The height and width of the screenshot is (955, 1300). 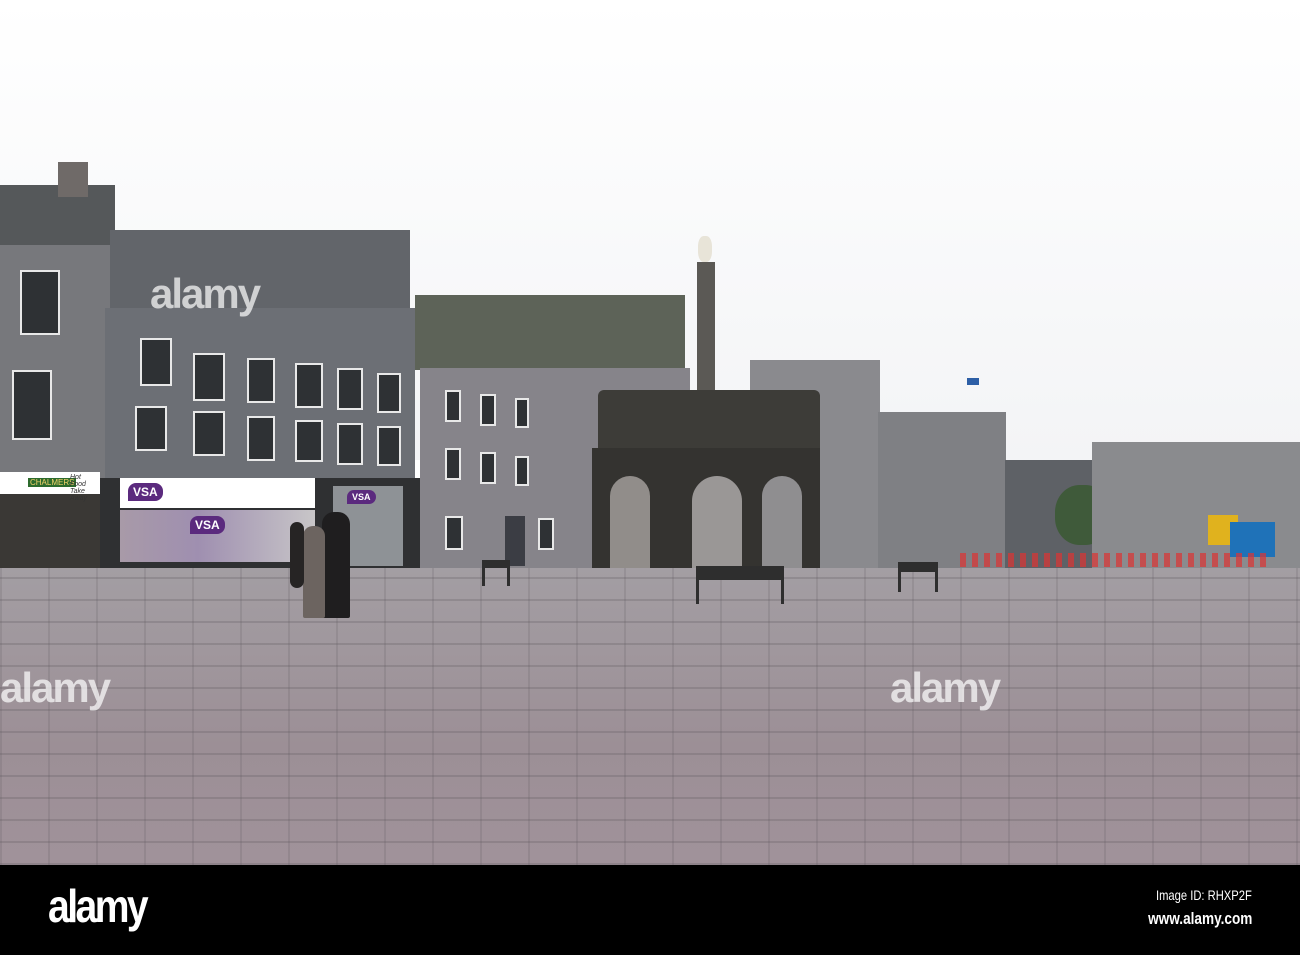 What do you see at coordinates (314, 572) in the screenshot?
I see `pedestrian-woman` at bounding box center [314, 572].